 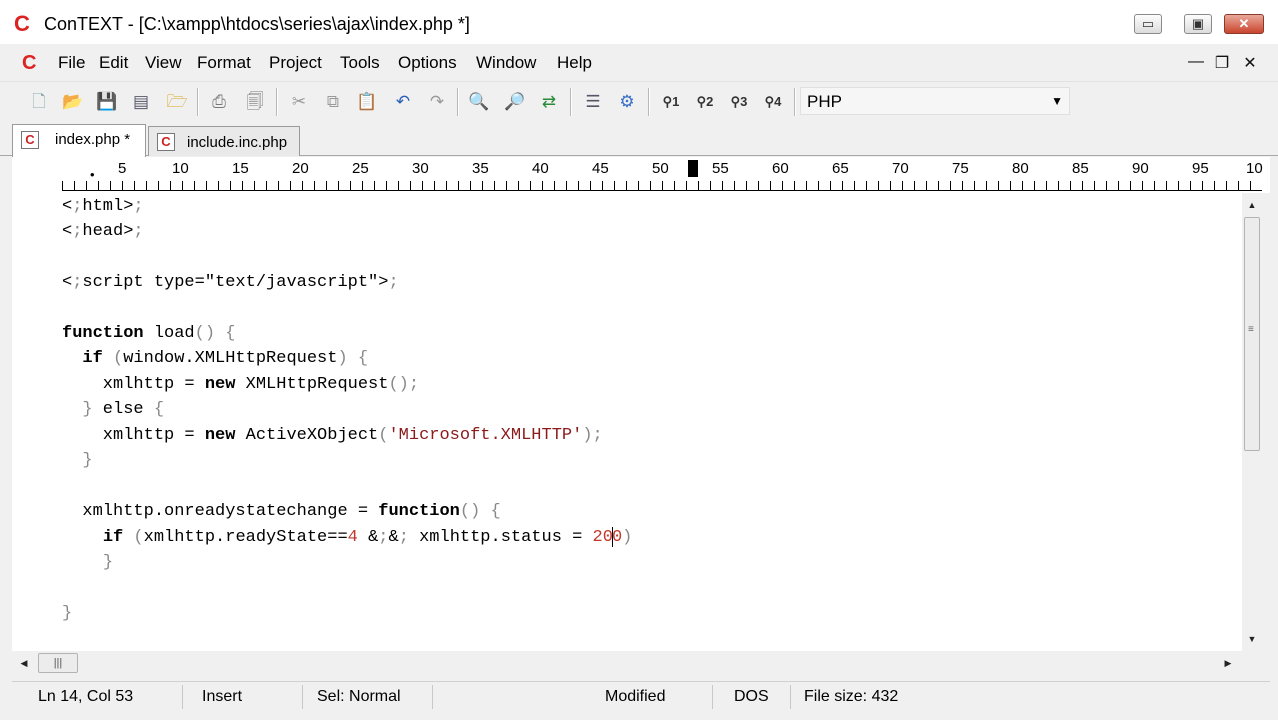 I want to click on highlighter-1-icon: ⚲1, so click(x=671, y=102).